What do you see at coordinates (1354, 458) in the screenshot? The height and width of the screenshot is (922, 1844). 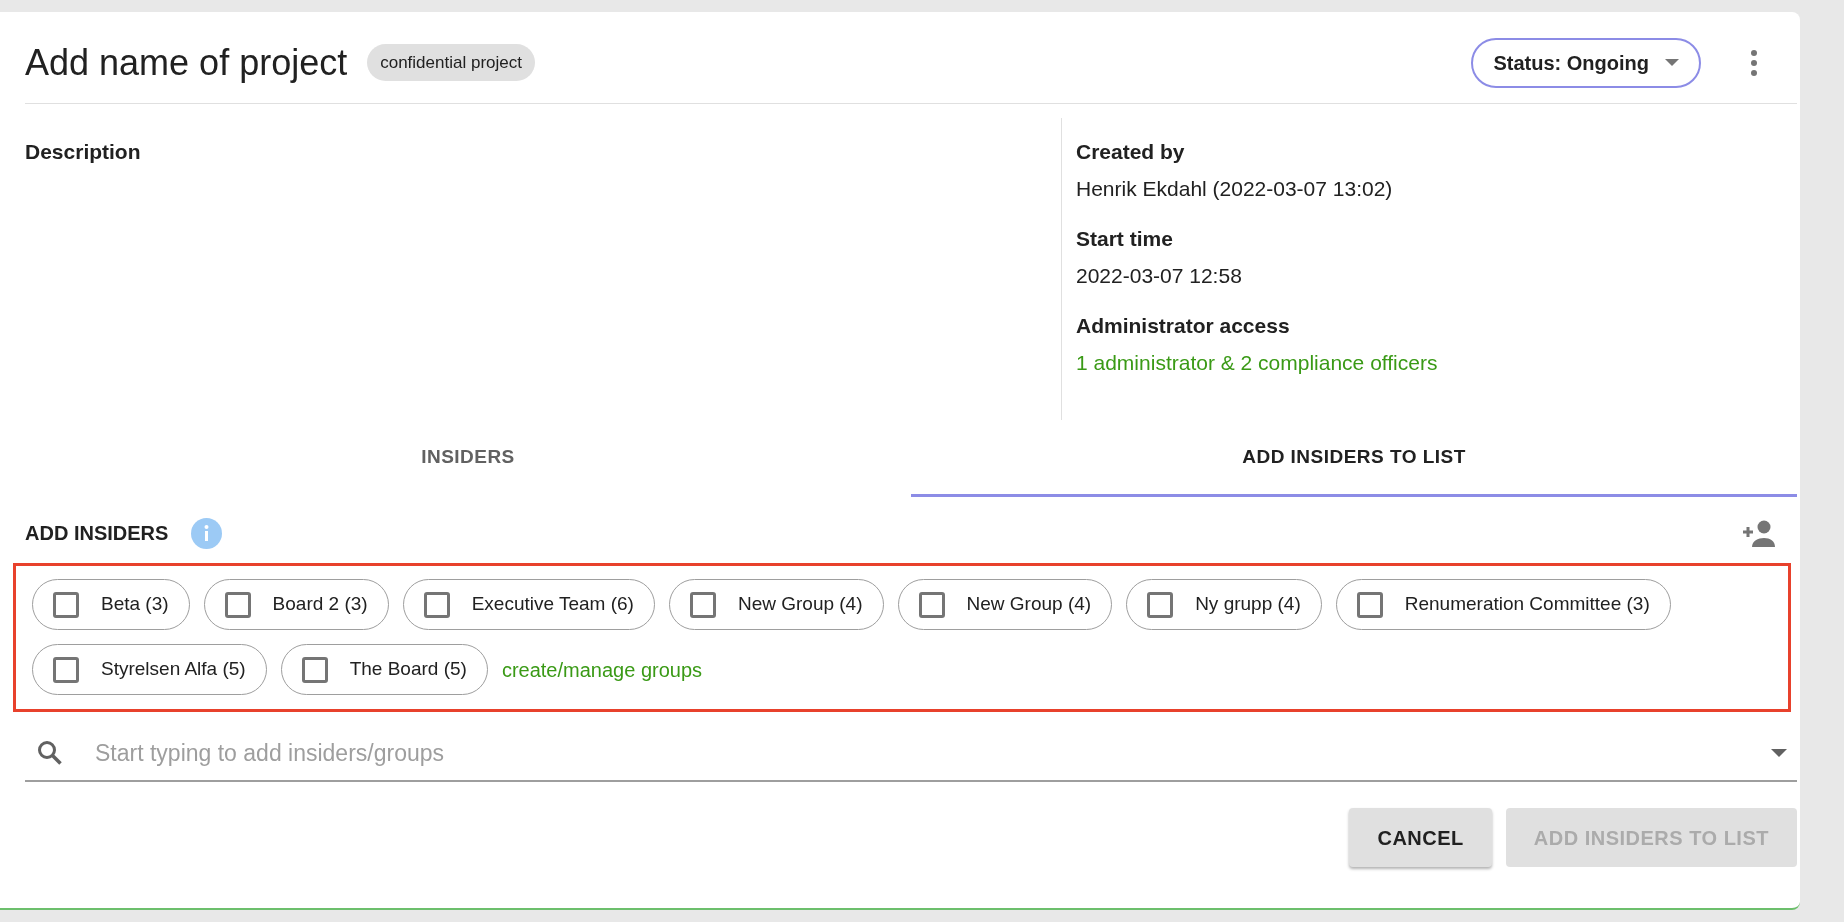 I see `tab: ADD INSIDERS TO LIST` at bounding box center [1354, 458].